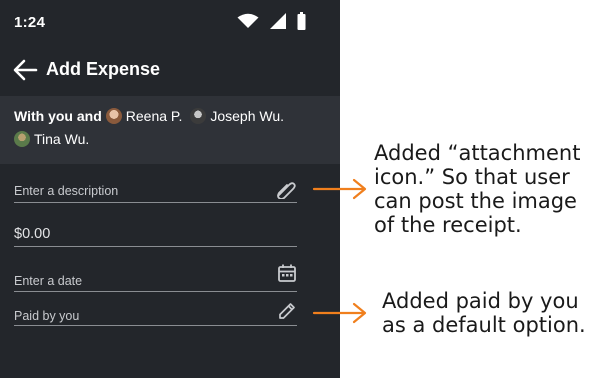 This screenshot has width=610, height=378. Describe the element at coordinates (475, 201) in the screenshot. I see `annotation-line: can post the image` at that location.